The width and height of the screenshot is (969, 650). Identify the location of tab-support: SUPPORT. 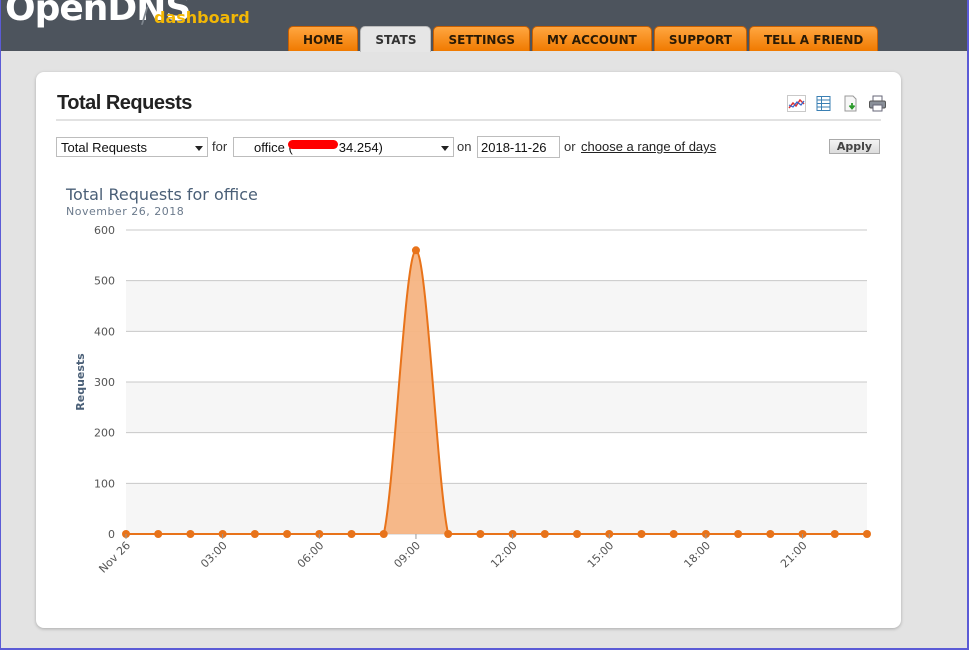
(700, 38).